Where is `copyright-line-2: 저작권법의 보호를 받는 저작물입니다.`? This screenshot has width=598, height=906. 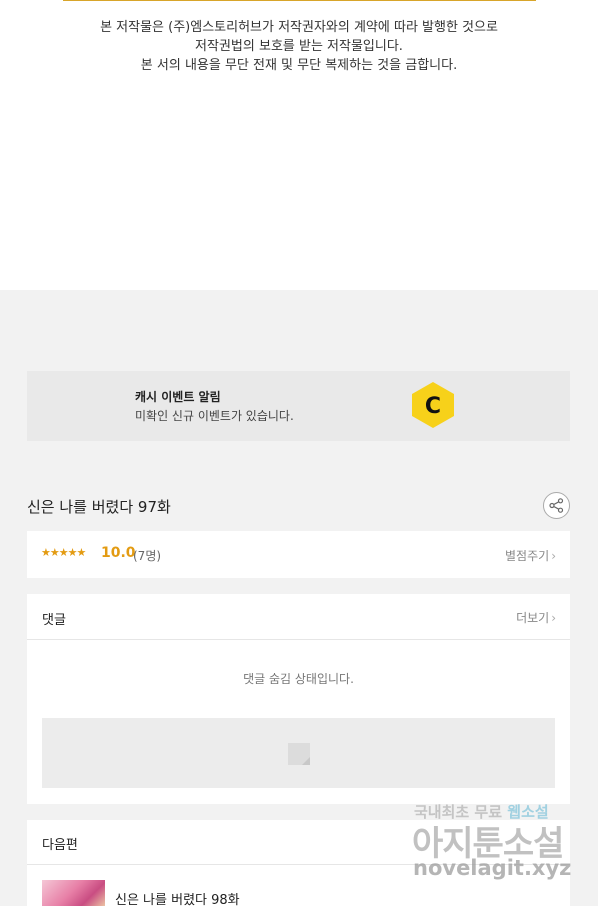
copyright-line-2: 저작권법의 보호를 받는 저작물입니다. is located at coordinates (299, 46).